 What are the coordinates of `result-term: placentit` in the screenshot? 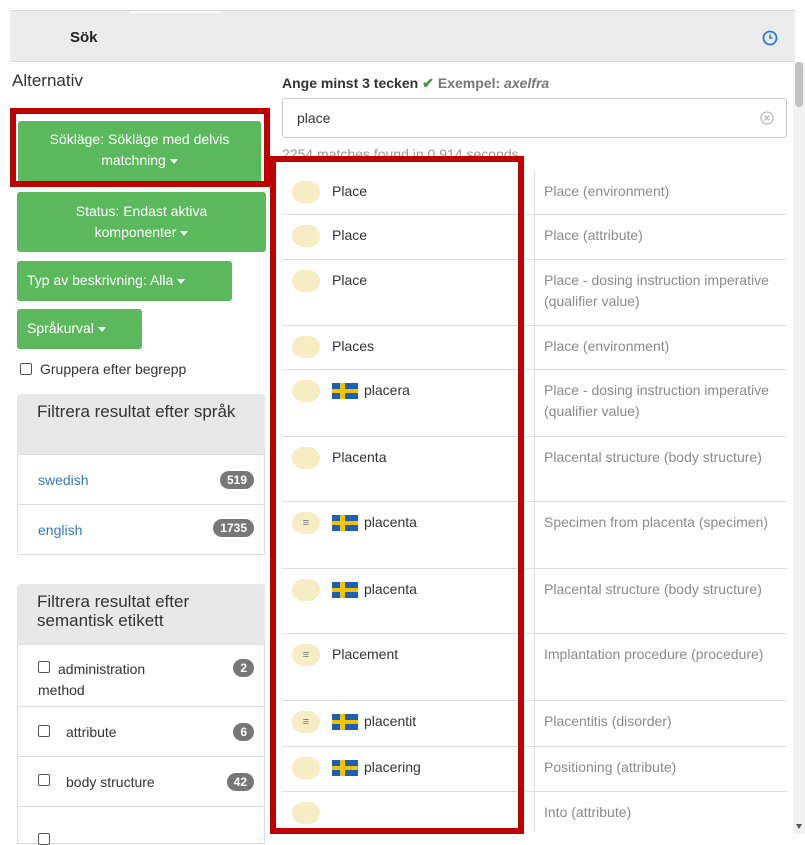 It's located at (390, 721).